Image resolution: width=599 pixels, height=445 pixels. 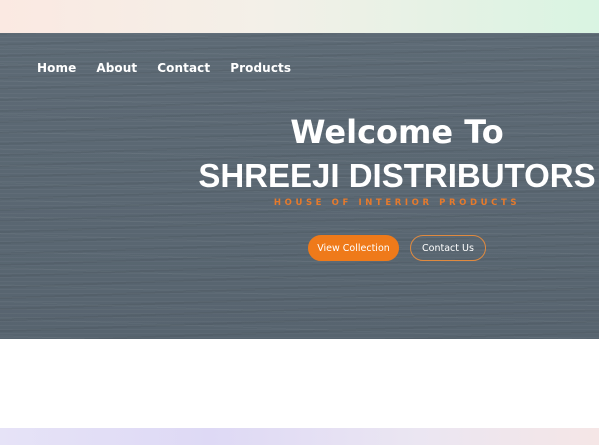 I want to click on hero-company-name: SHREEJI DISTRIBUTORS, so click(x=397, y=175).